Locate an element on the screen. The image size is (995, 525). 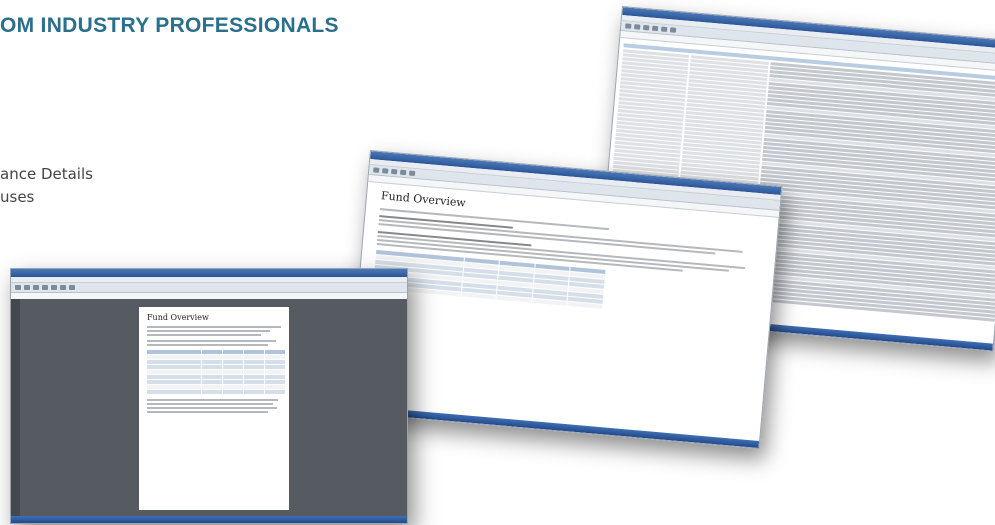
bullet-uses: uses is located at coordinates (17, 197).